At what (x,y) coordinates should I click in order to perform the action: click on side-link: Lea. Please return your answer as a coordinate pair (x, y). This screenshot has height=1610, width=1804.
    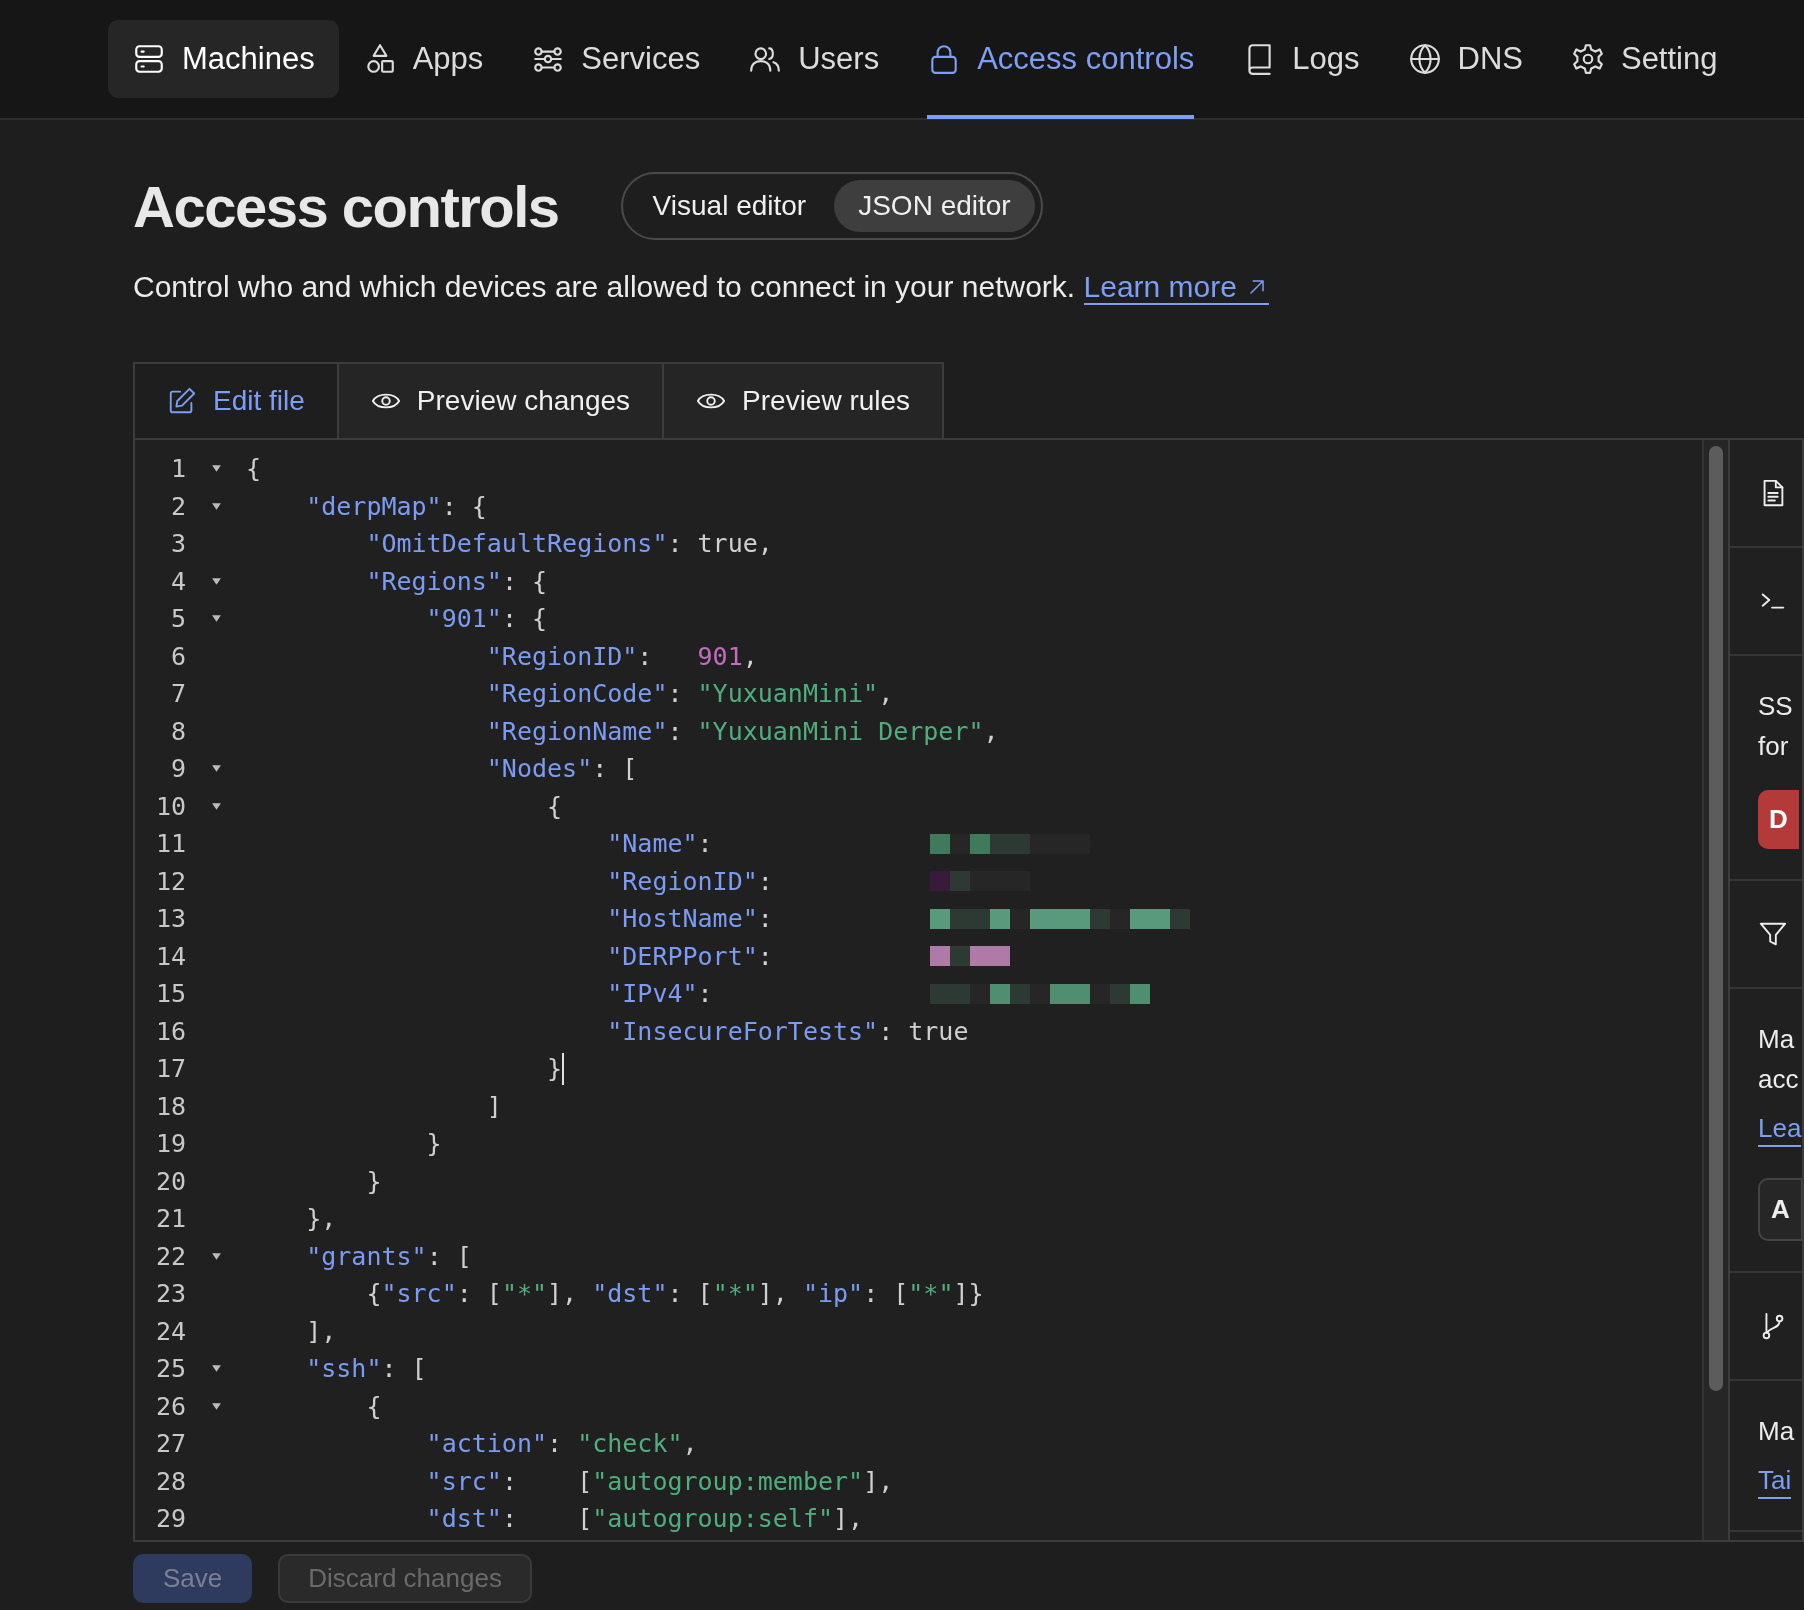
    Looking at the image, I should click on (1780, 1129).